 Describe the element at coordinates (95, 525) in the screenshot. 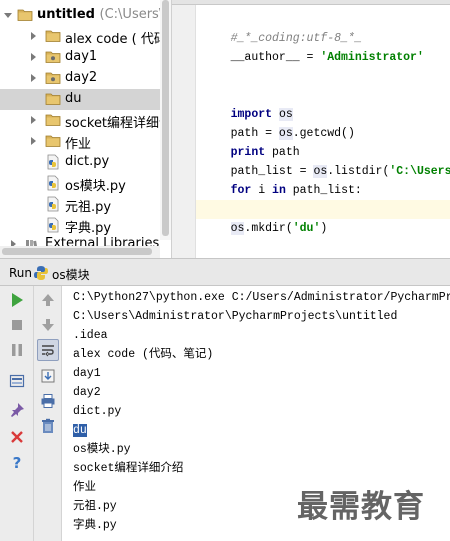

I see `console-line: 字典.py` at that location.